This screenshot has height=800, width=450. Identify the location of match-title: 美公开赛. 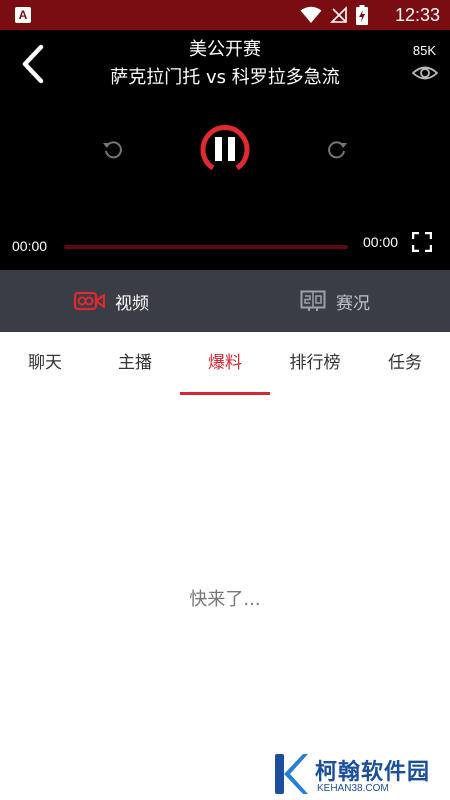
(225, 49).